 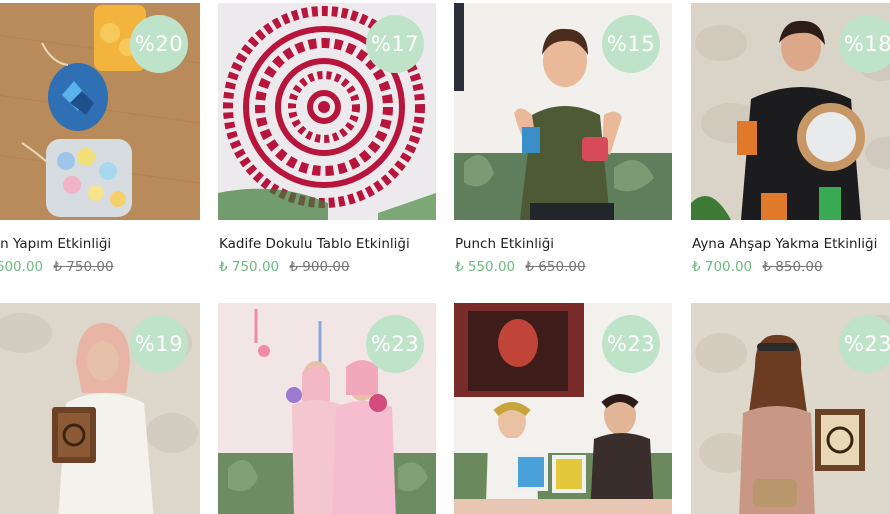 I want to click on product-prices: ₺ 600.00 ₺ 750.00, so click(x=57, y=267).